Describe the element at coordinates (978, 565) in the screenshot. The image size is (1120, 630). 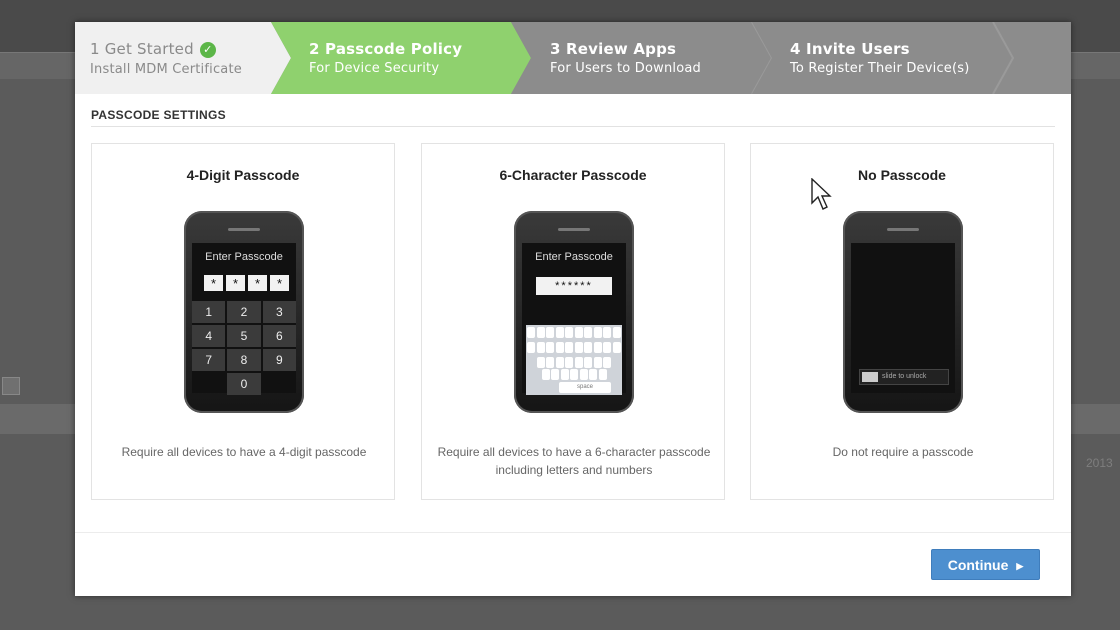
I see `continue-label: Continue` at that location.